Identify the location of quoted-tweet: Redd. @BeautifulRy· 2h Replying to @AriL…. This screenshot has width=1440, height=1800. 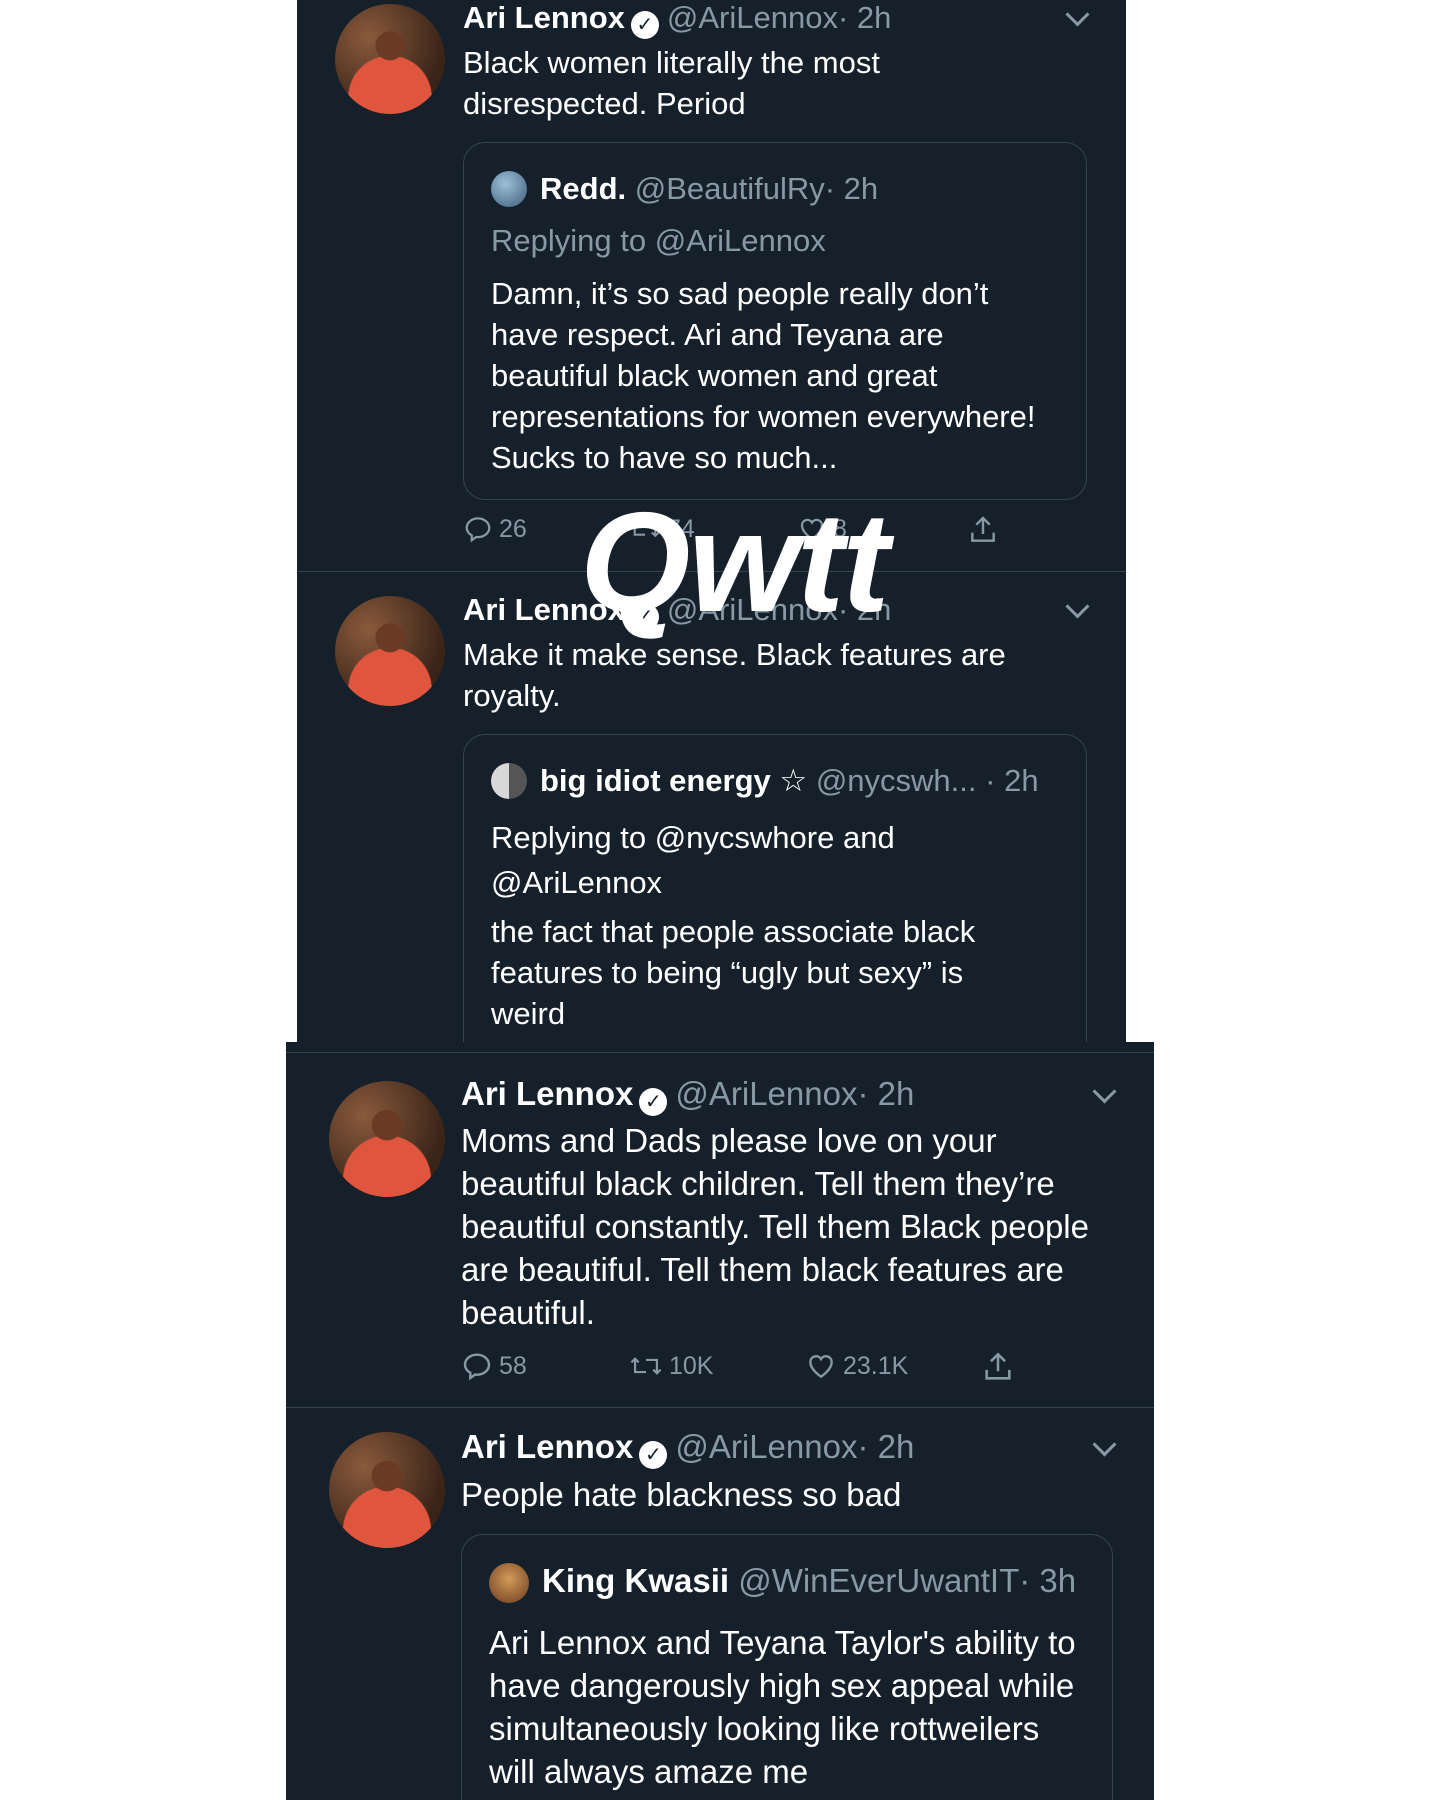
(775, 321).